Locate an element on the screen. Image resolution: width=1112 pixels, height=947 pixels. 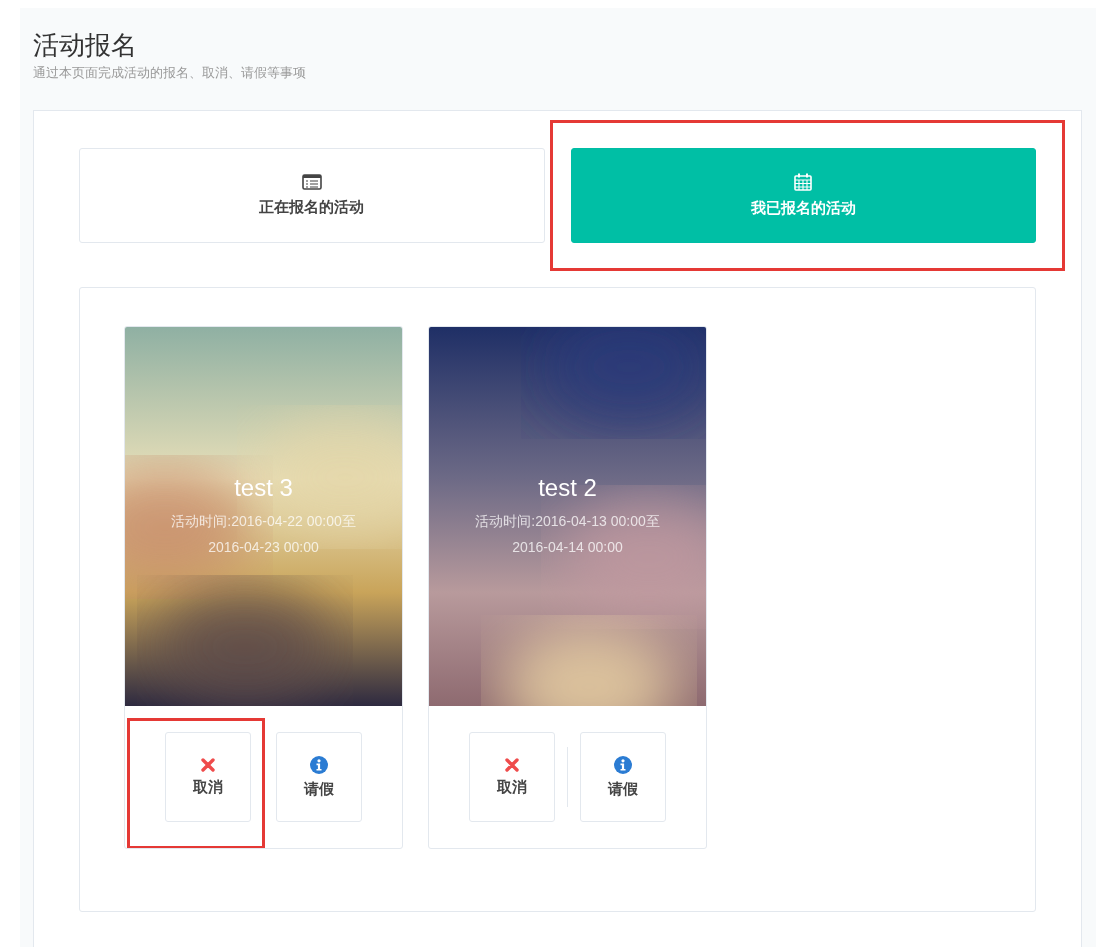
list-icon is located at coordinates (311, 182).